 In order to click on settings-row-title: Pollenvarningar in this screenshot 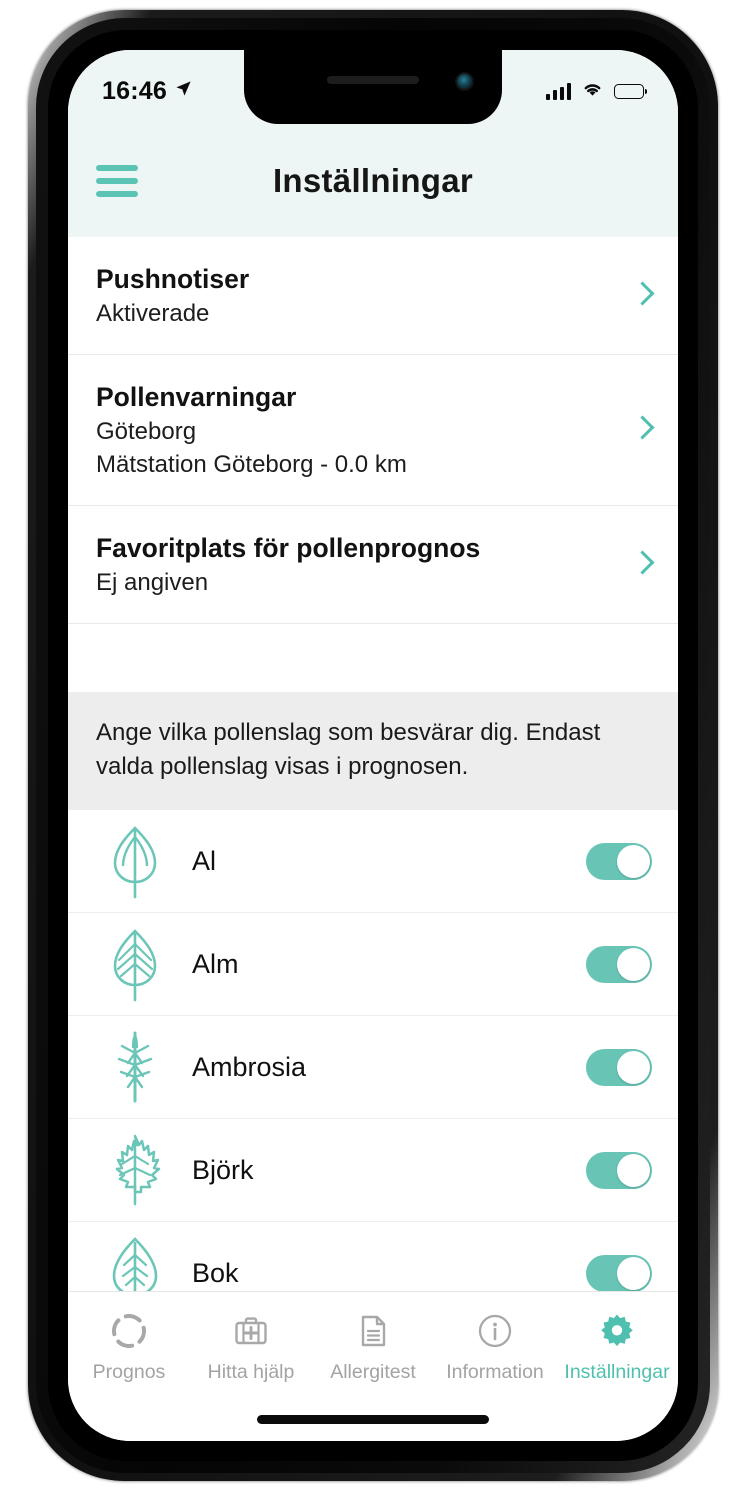, I will do `click(196, 397)`.